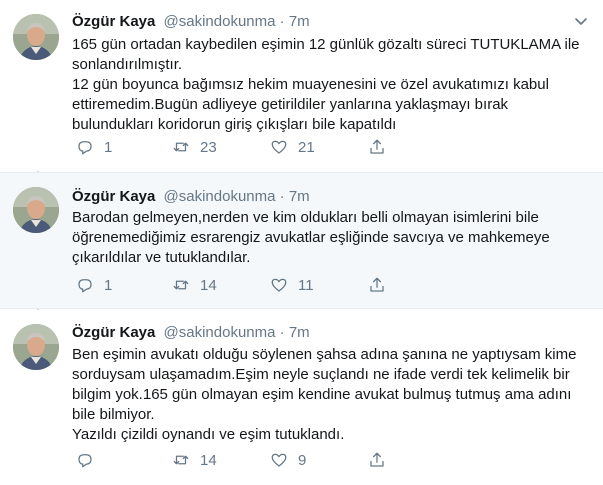  I want to click on like-button: 9, so click(288, 460).